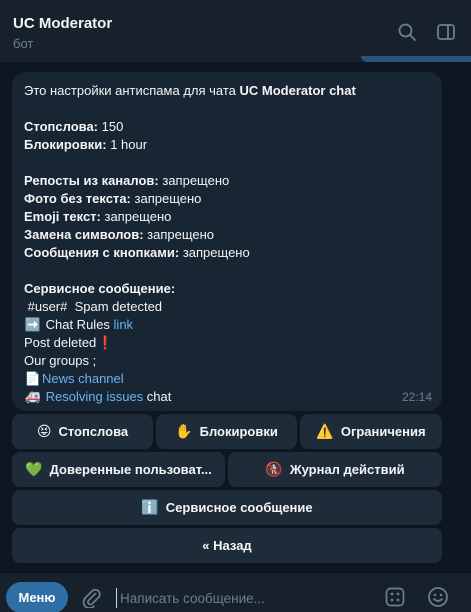 Image resolution: width=471 pixels, height=612 pixels. I want to click on message-composer: Меню, so click(235, 592).